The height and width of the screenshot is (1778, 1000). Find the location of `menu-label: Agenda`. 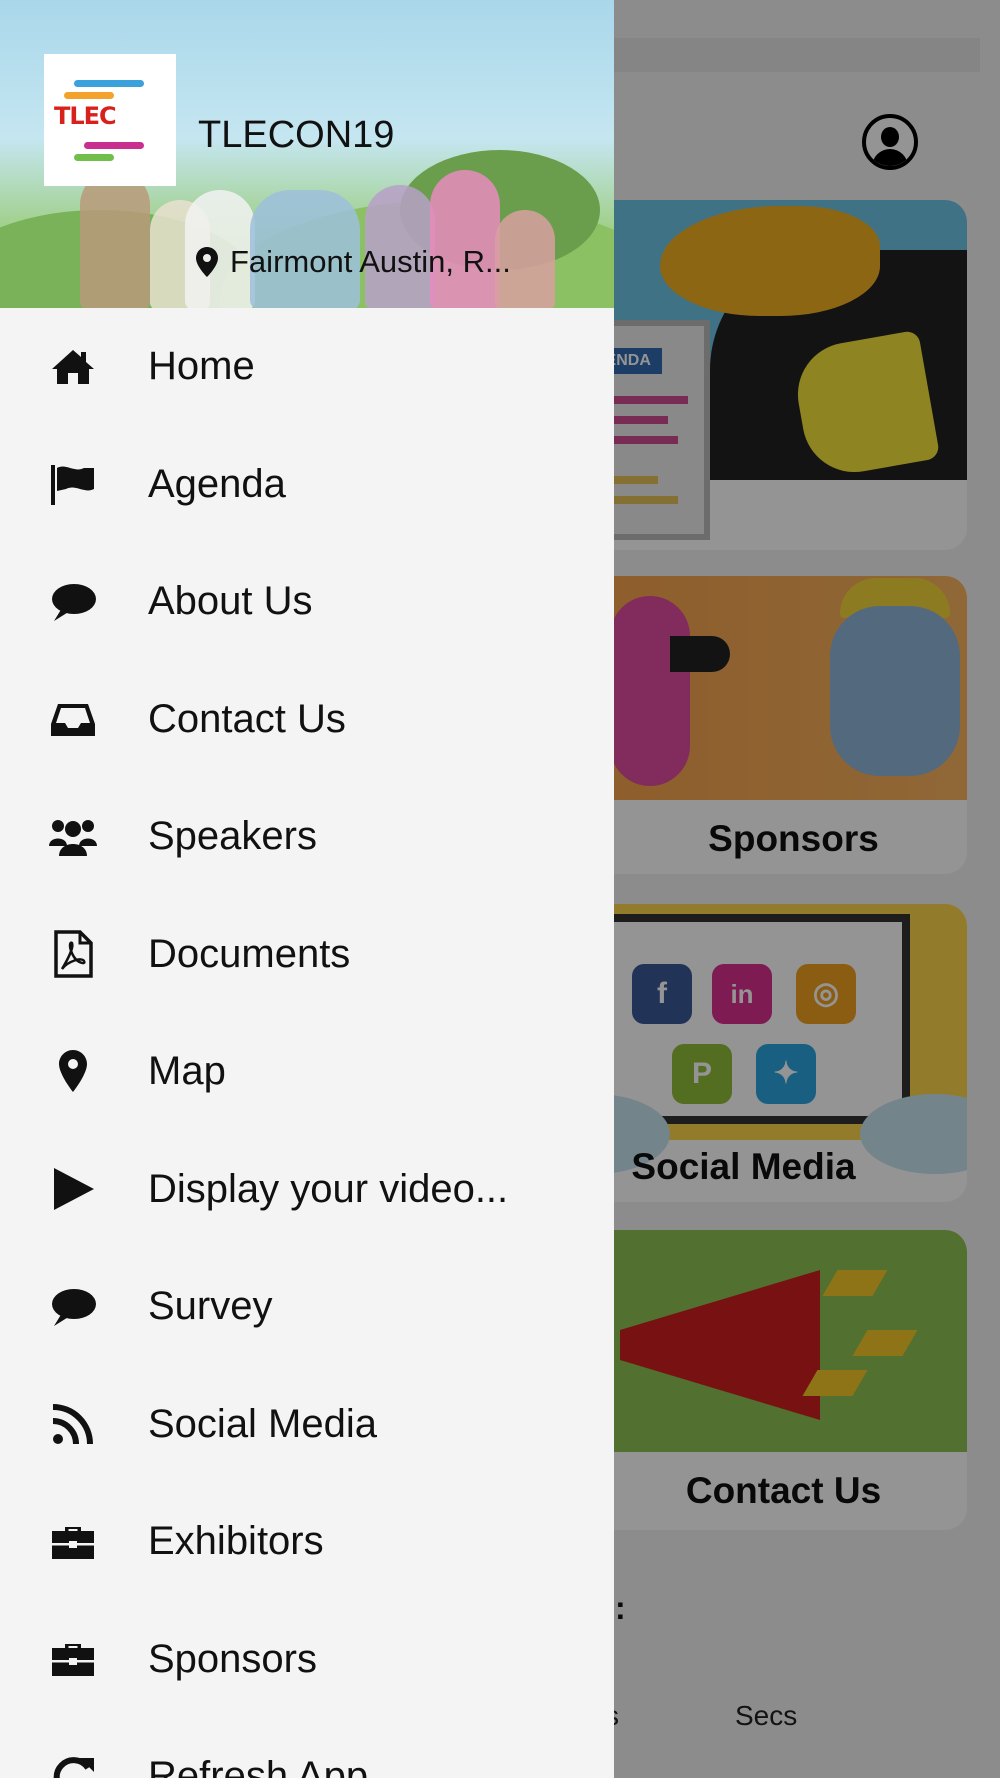

menu-label: Agenda is located at coordinates (217, 483).